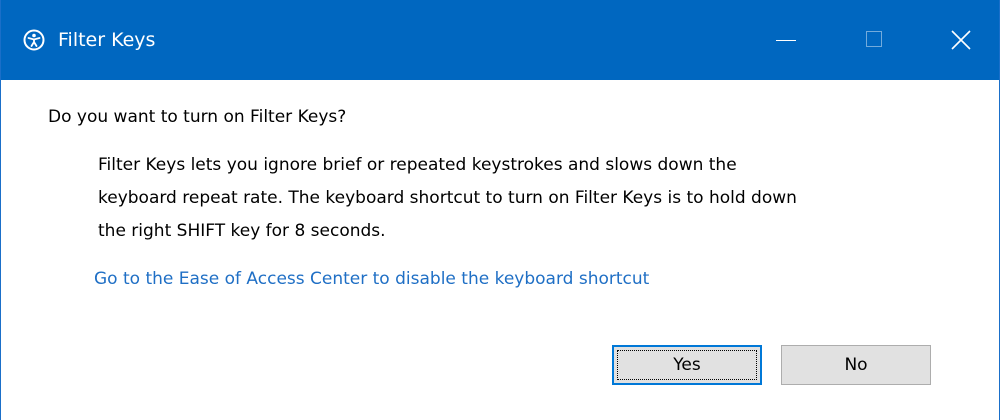  I want to click on ease-of-access-icon, so click(34, 40).